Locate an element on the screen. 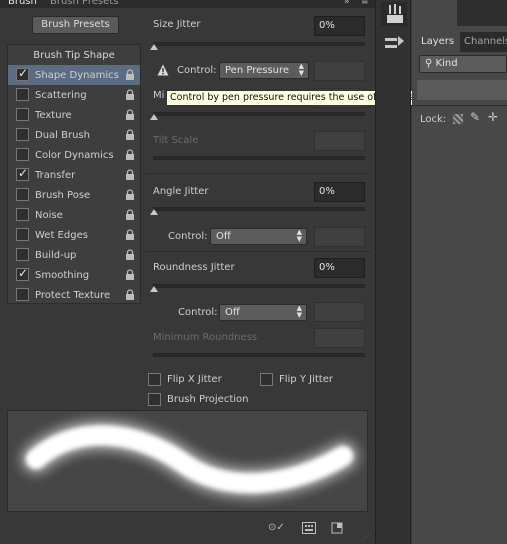  list-item-brush-pose: Brush Pose is located at coordinates (74, 195).